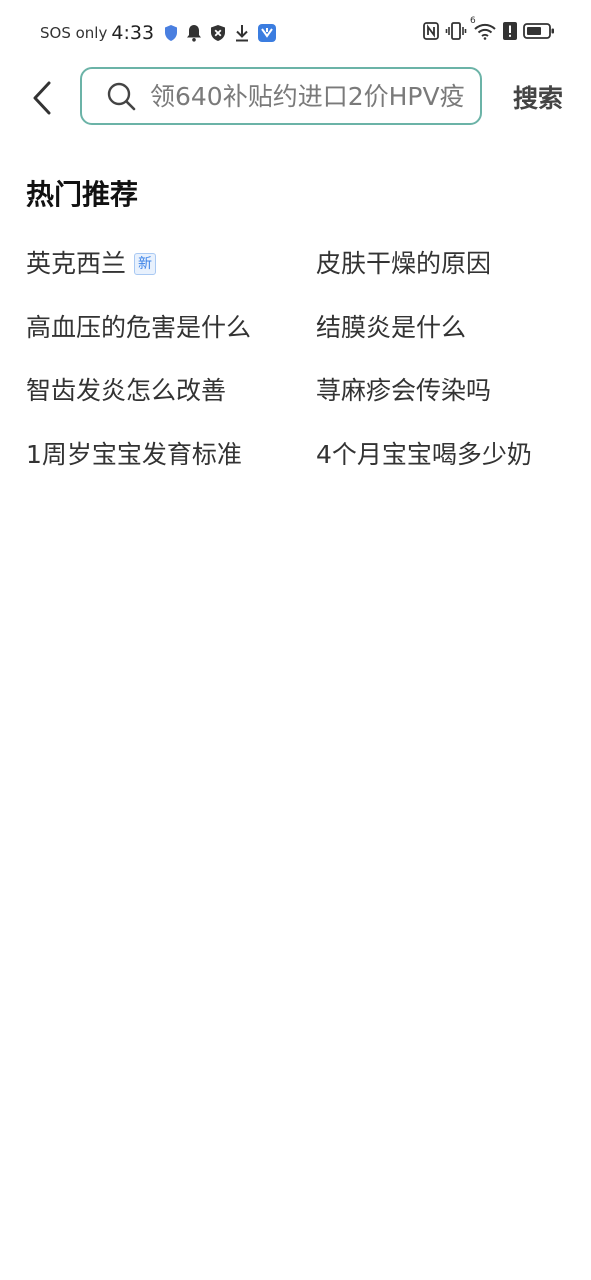 Image resolution: width=591 pixels, height=1280 pixels. I want to click on signal-alert-icon, so click(510, 33).